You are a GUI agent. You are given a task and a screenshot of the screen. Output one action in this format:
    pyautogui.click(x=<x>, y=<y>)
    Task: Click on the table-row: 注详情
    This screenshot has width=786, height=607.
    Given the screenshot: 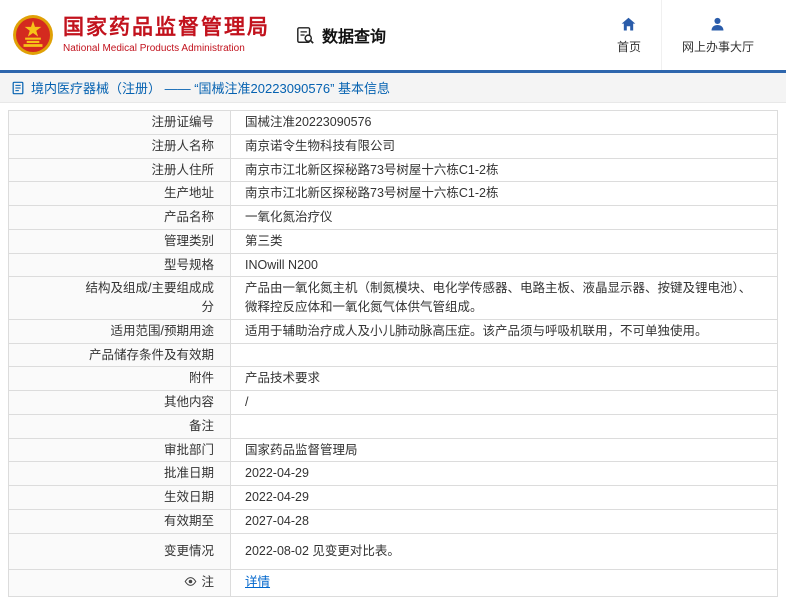 What is the action you would take?
    pyautogui.click(x=393, y=582)
    